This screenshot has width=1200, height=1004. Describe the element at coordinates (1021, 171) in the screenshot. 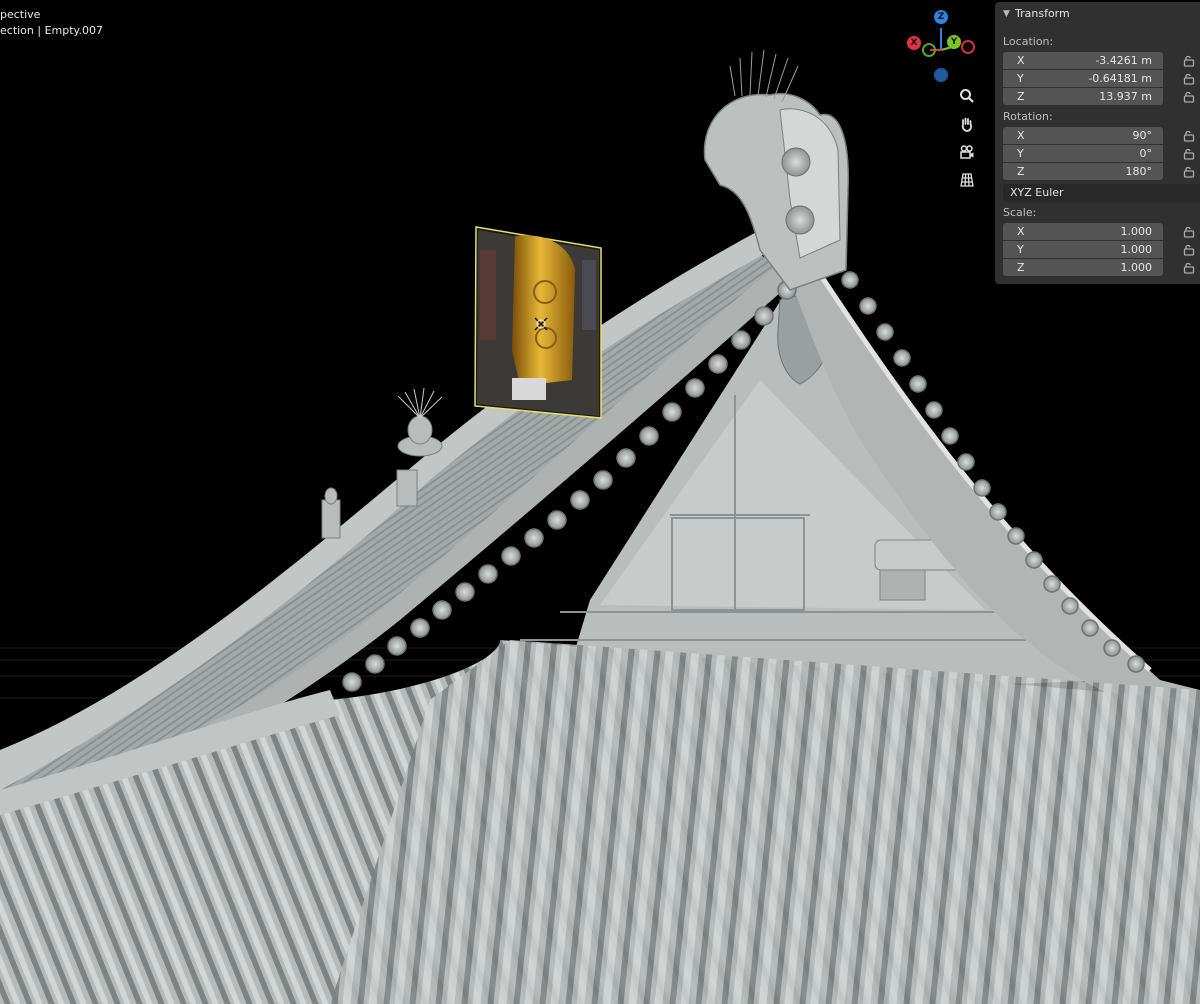

I see `rotation-z-axis-label: Z` at that location.